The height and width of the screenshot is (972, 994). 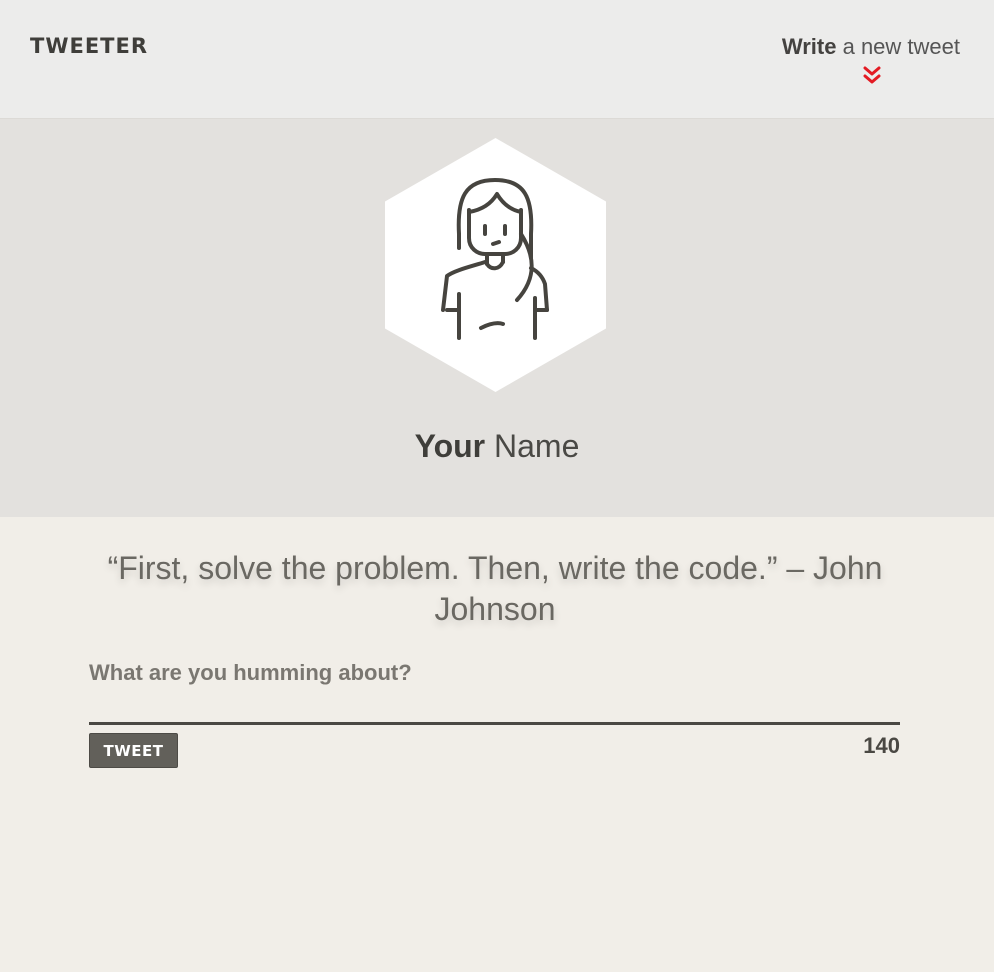 I want to click on logo: TWEETER, so click(x=89, y=46).